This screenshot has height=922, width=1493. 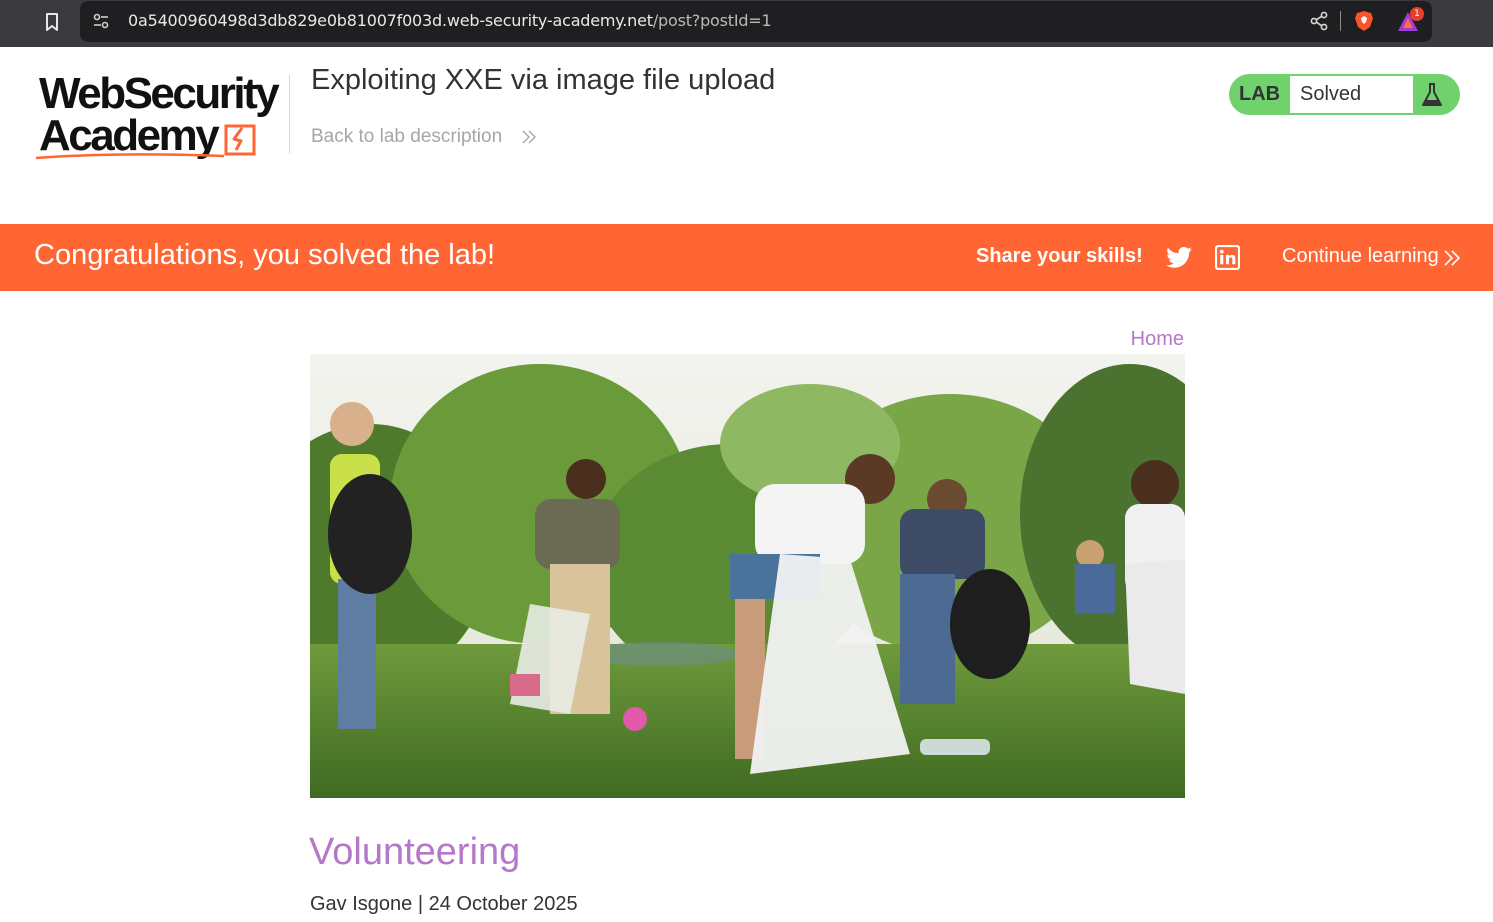 I want to click on home-link: Home, so click(x=1154, y=339).